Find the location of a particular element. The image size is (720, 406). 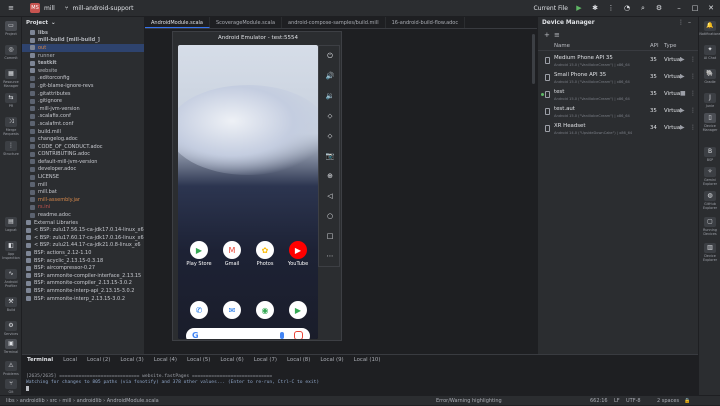

tree-item: BSP: actions_2.12-1.10 is located at coordinates (83, 253).